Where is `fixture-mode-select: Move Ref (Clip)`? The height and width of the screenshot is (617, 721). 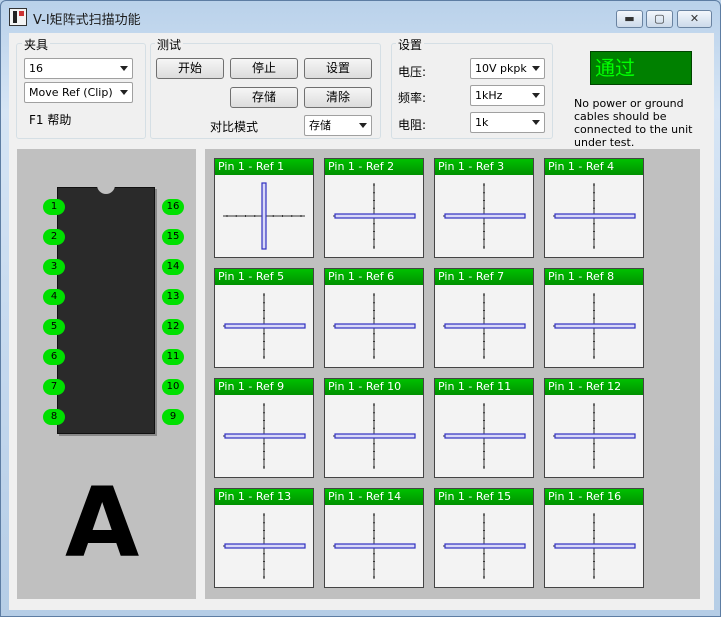 fixture-mode-select: Move Ref (Clip) is located at coordinates (78, 92).